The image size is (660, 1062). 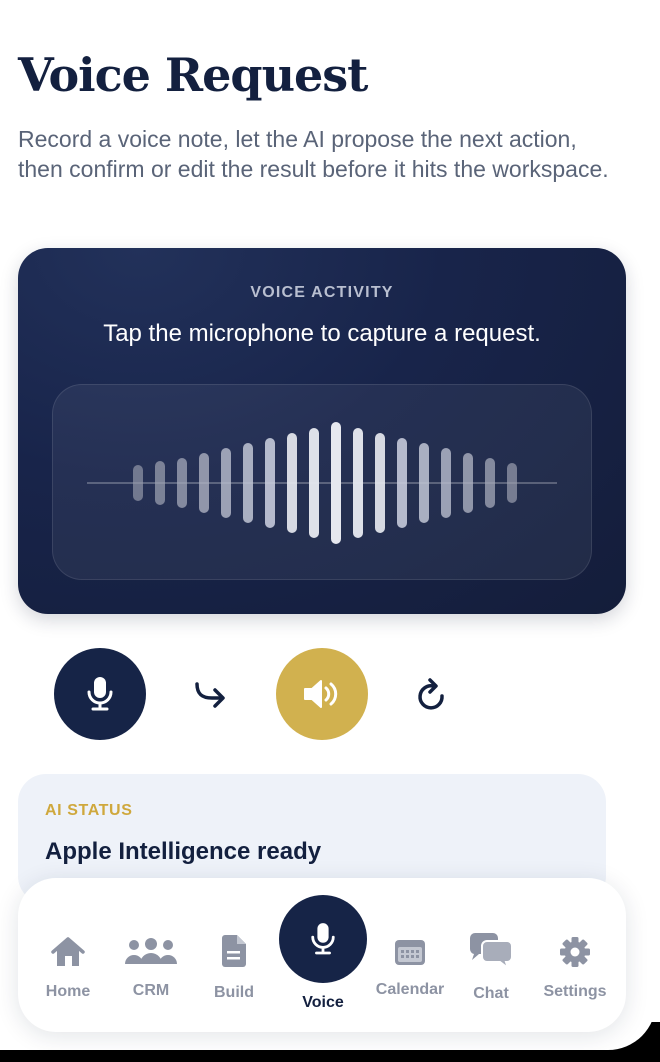 What do you see at coordinates (89, 810) in the screenshot?
I see `ai-status-eyebrow: AI STATUS` at bounding box center [89, 810].